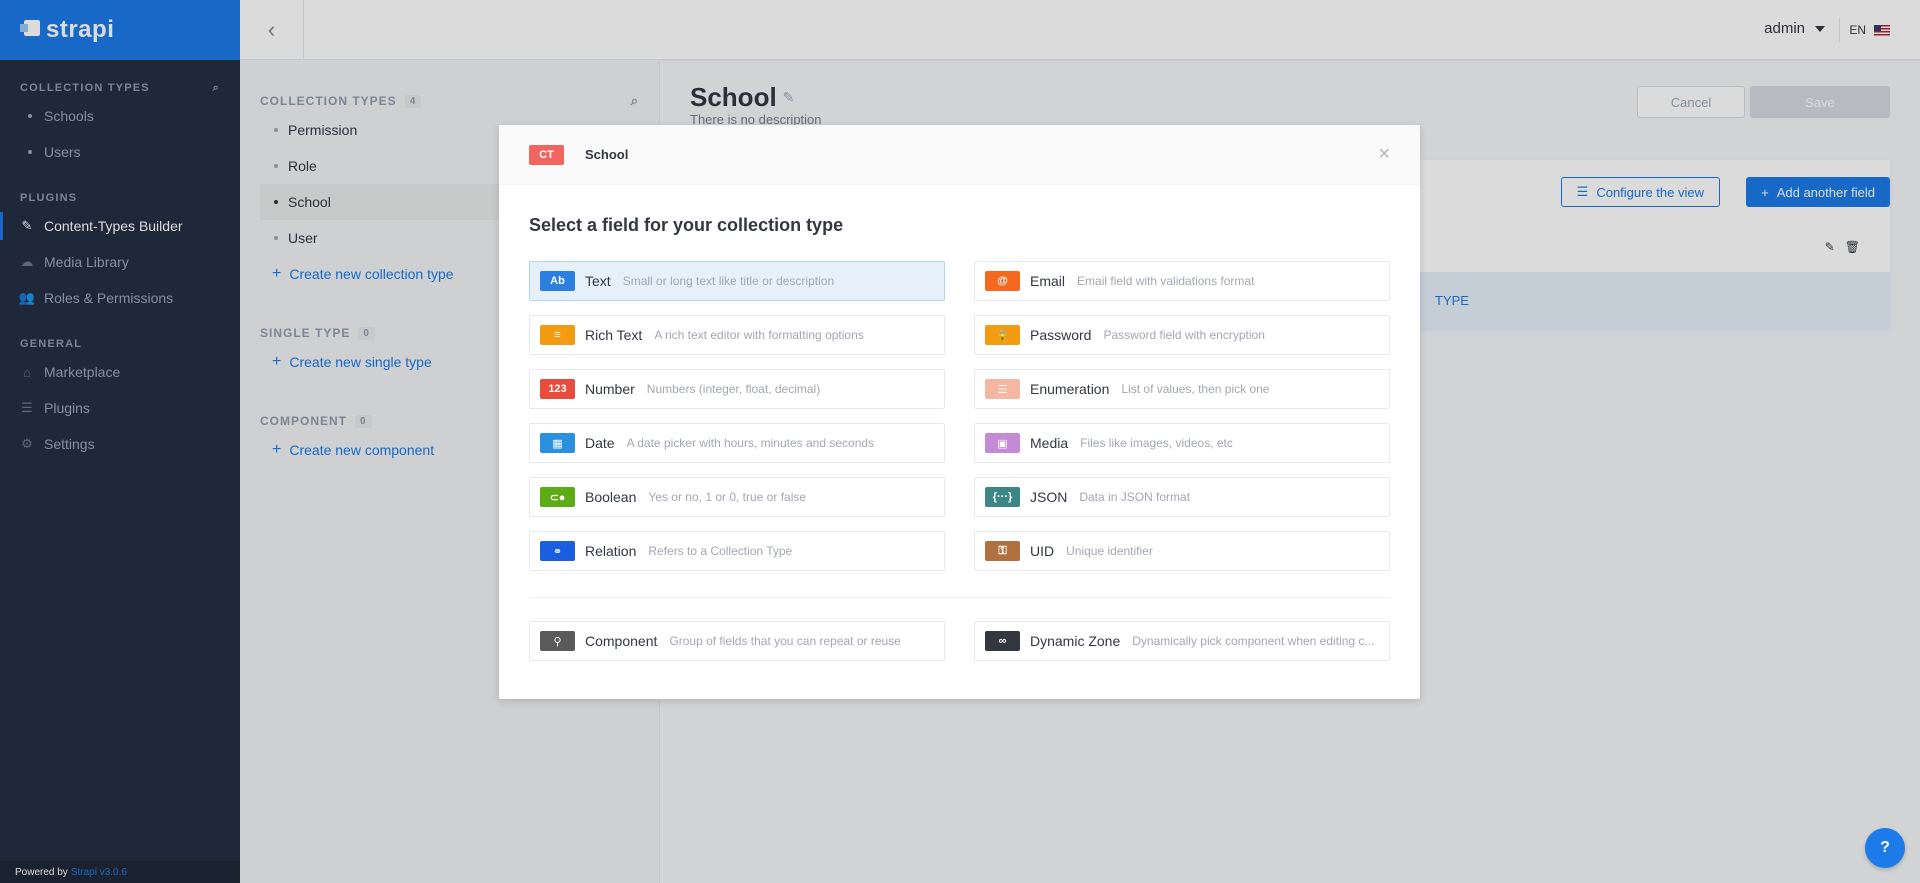 The width and height of the screenshot is (1920, 883). I want to click on field-type-description: Numbers (integer, float, decimal), so click(733, 389).